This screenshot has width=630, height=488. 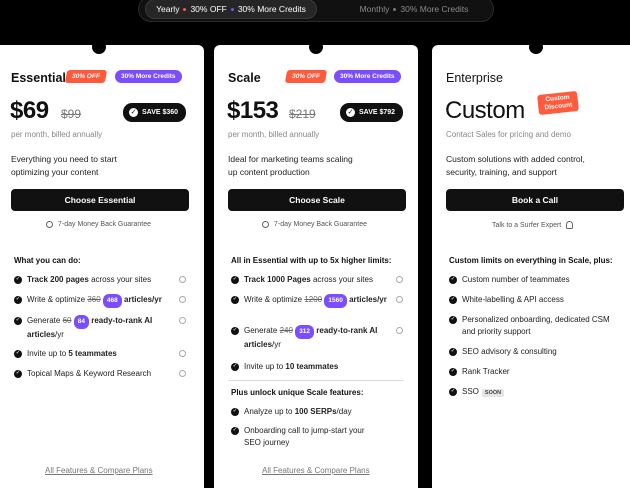 I want to click on feature-bold: 10 teammates, so click(x=312, y=366).